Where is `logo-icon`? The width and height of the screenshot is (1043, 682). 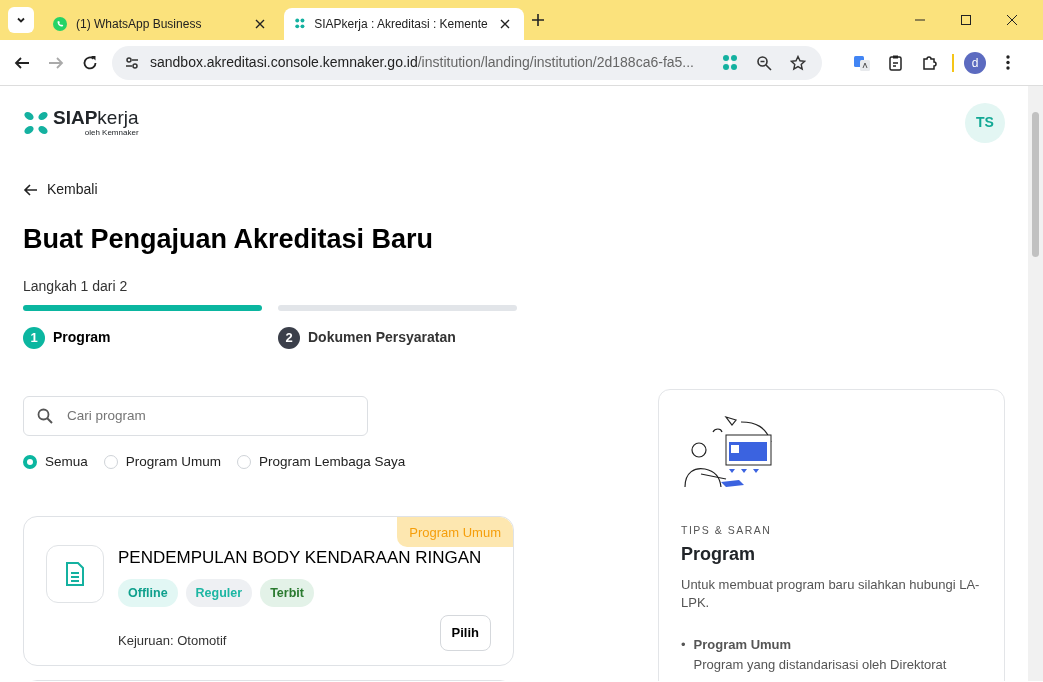 logo-icon is located at coordinates (36, 122).